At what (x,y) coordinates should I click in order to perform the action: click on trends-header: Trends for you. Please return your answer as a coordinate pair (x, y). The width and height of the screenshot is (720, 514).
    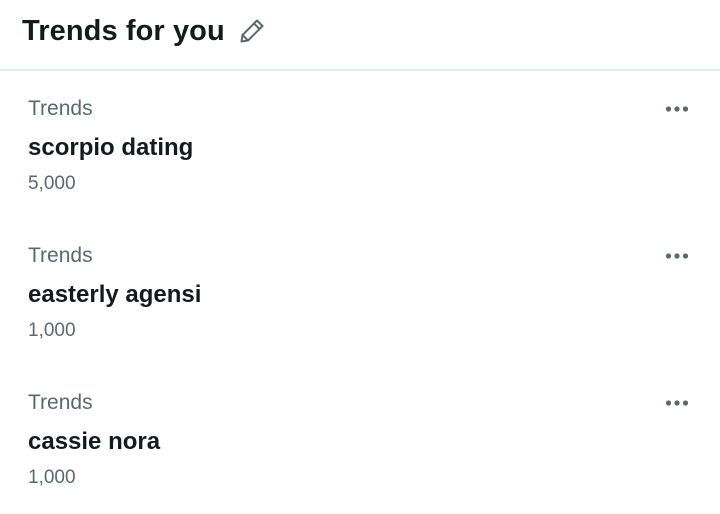
    Looking at the image, I should click on (360, 35).